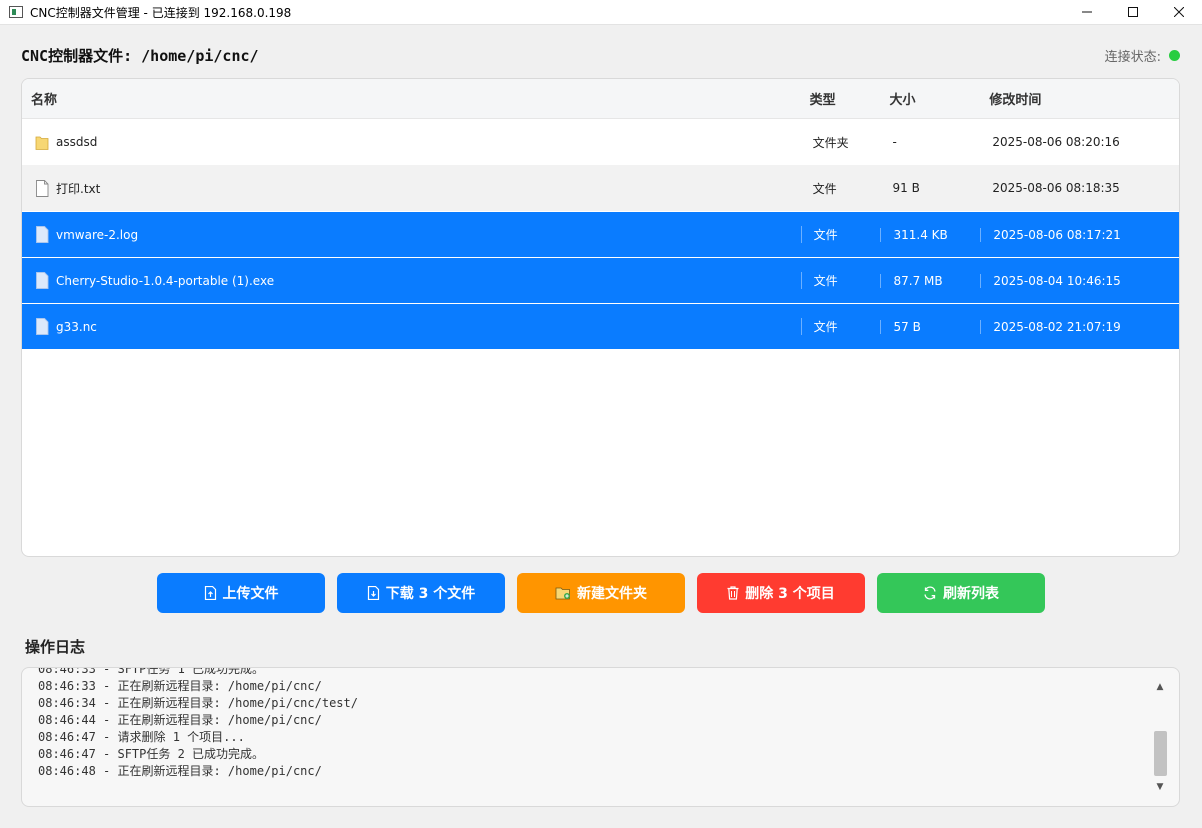 This screenshot has width=1202, height=828. Describe the element at coordinates (930, 280) in the screenshot. I see `file-size: 87.7 MB` at that location.